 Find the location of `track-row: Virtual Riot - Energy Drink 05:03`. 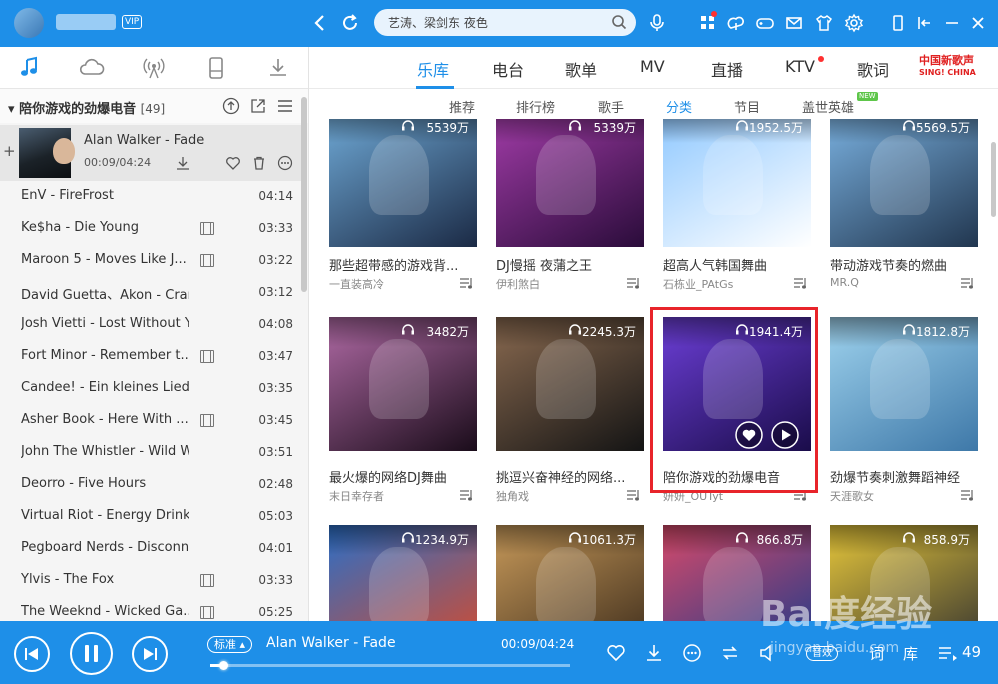

track-row: Virtual Riot - Energy Drink 05:03 is located at coordinates (151, 517).